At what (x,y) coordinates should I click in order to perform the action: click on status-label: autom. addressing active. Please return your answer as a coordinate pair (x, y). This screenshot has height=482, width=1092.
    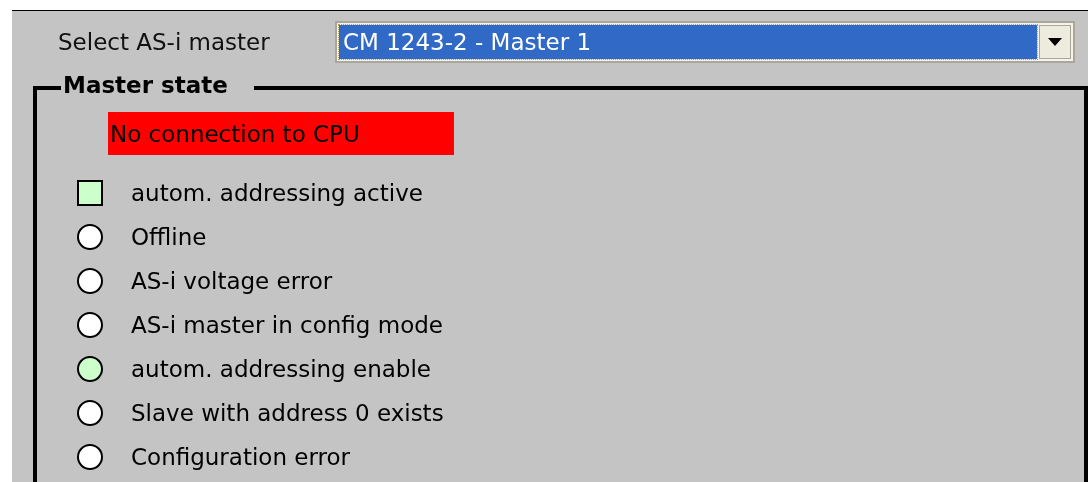
    Looking at the image, I should click on (277, 193).